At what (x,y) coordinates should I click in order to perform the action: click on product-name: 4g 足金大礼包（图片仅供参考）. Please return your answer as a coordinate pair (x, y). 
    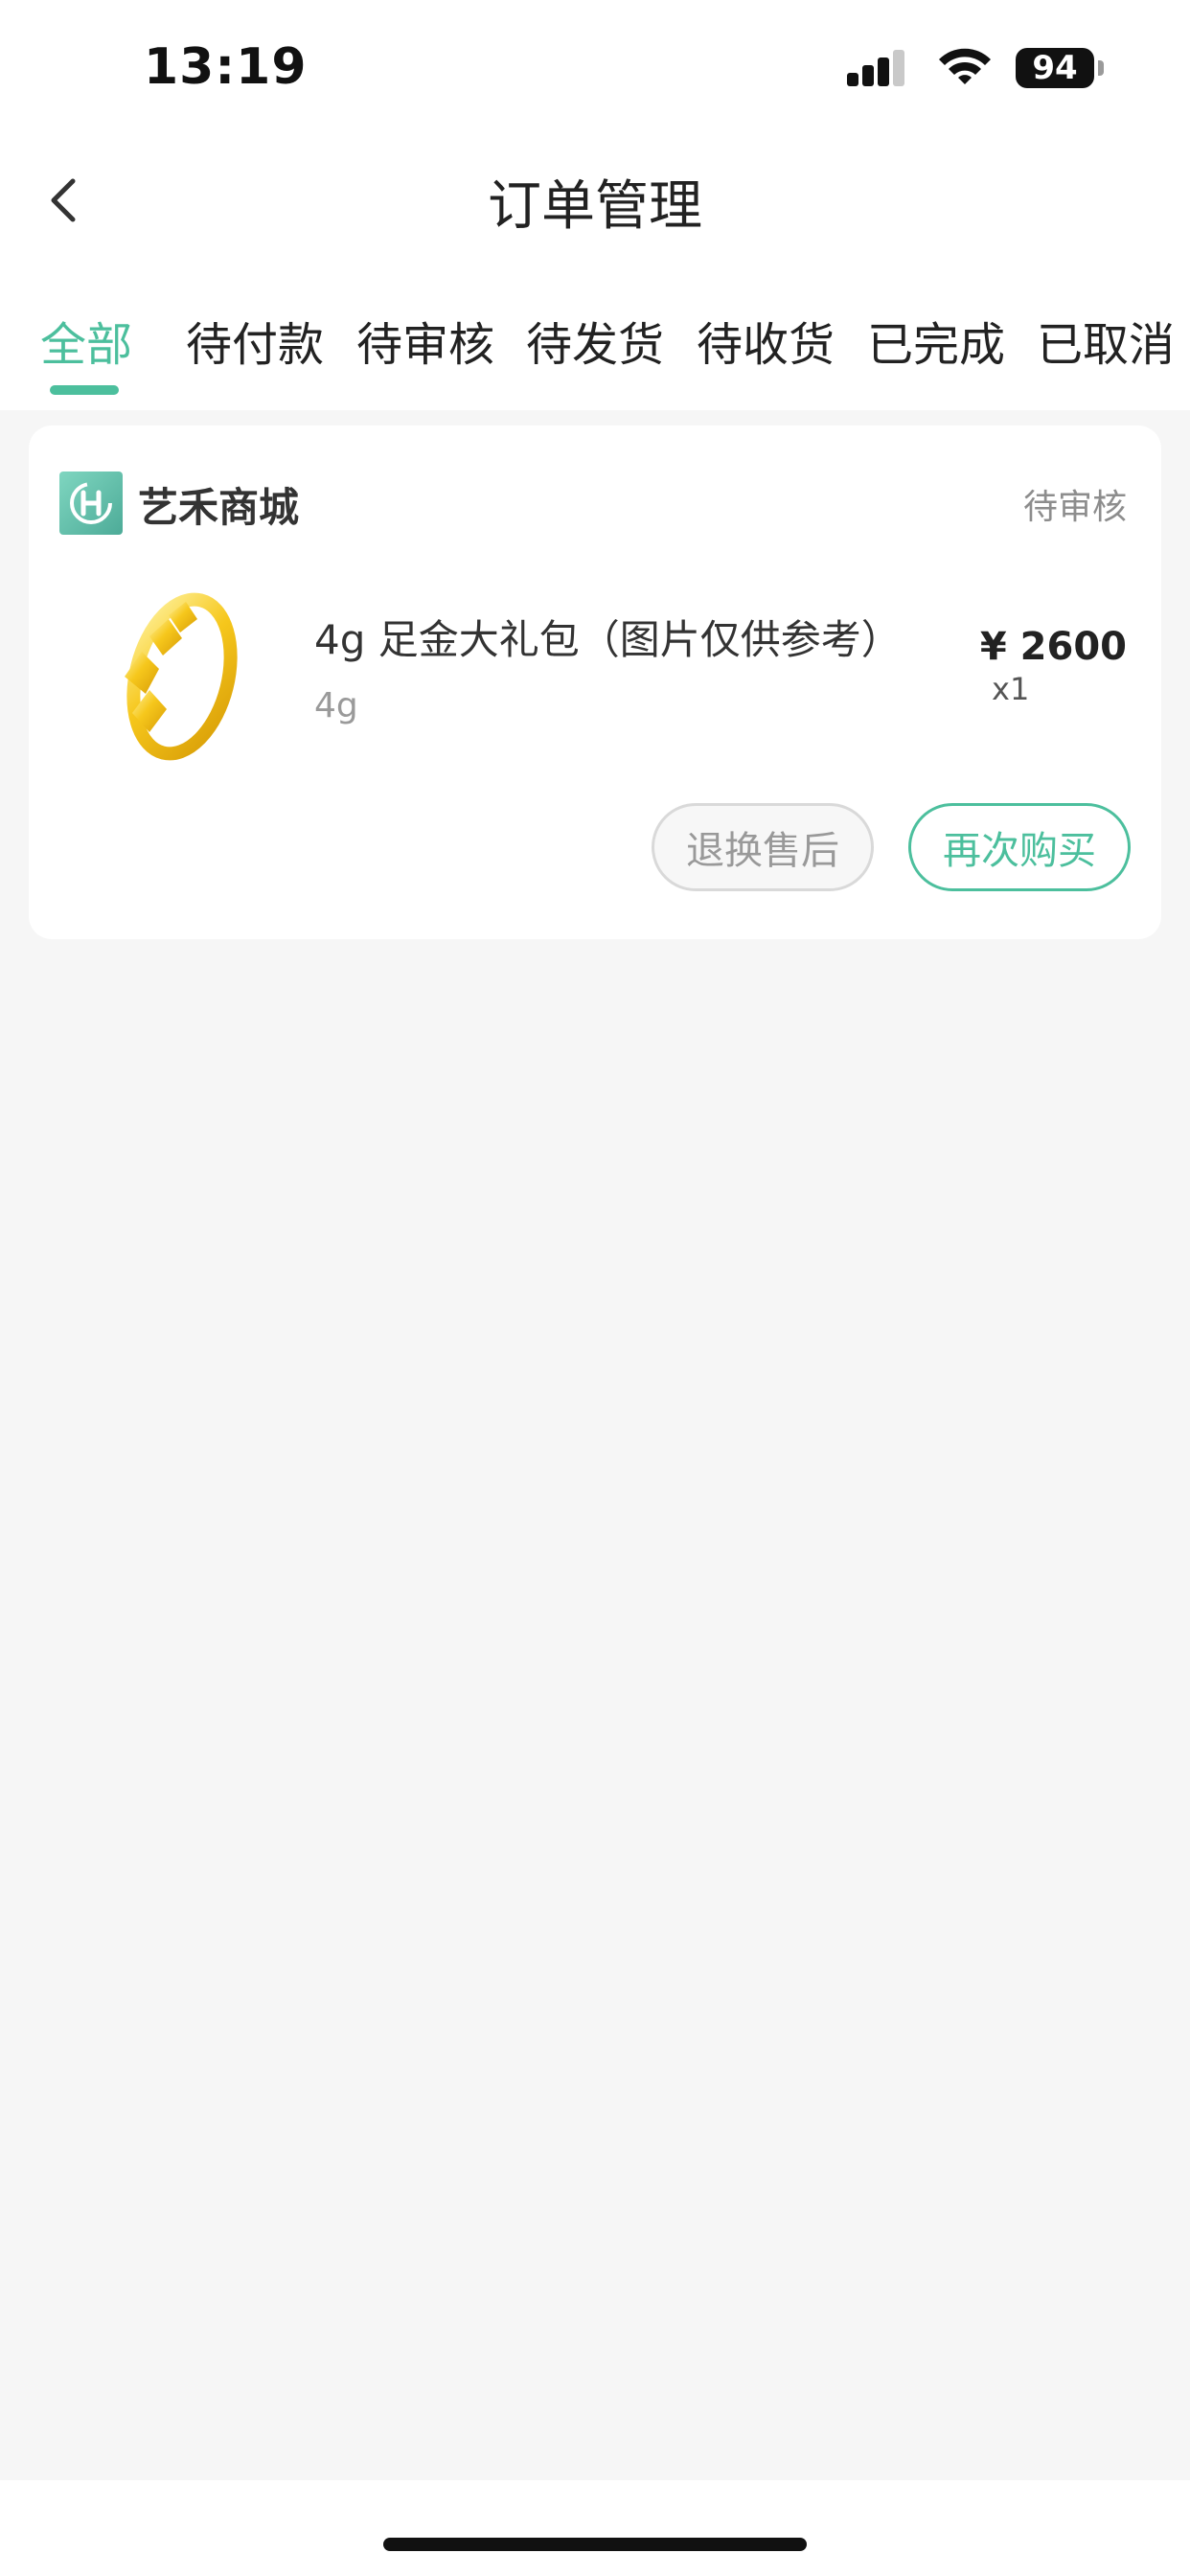
    Looking at the image, I should click on (608, 637).